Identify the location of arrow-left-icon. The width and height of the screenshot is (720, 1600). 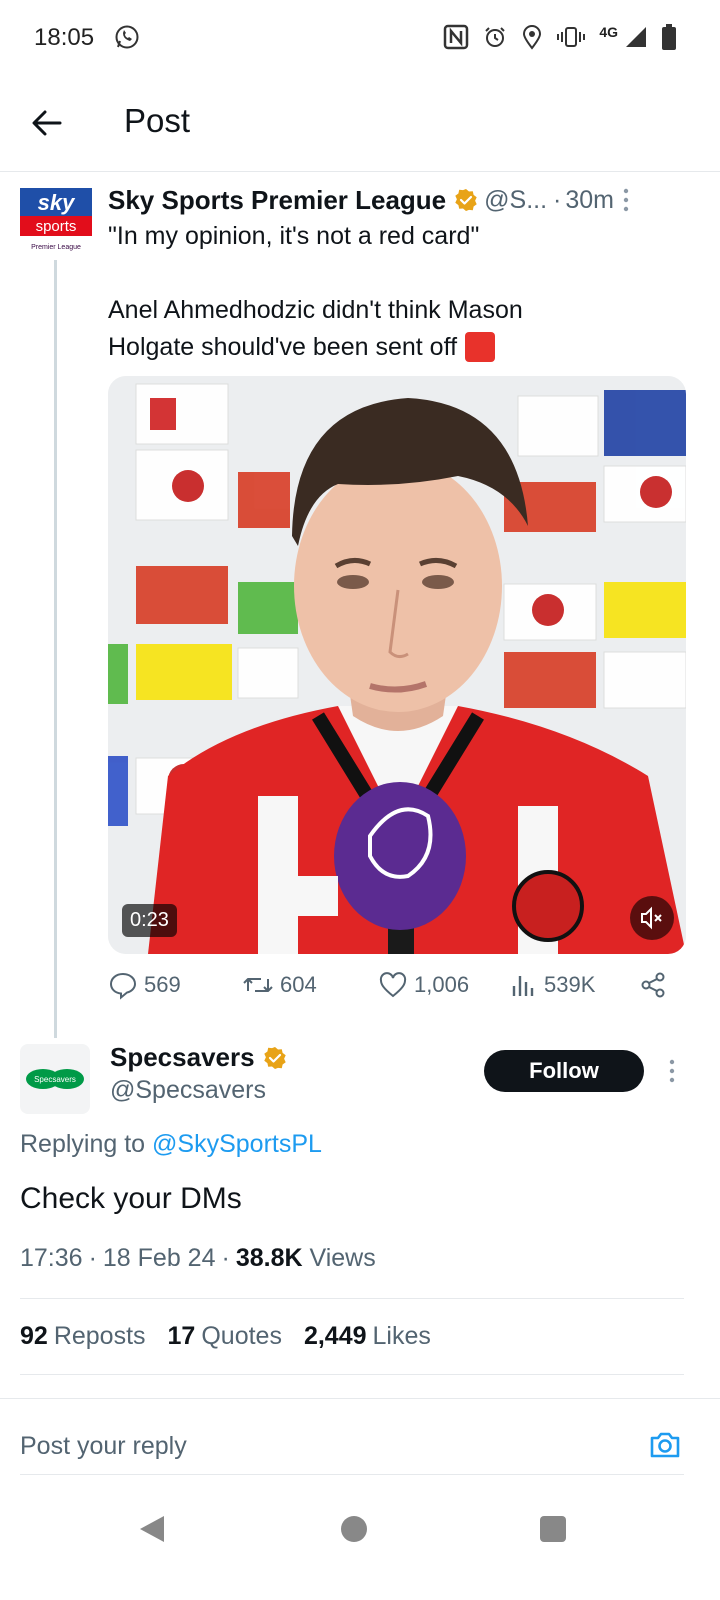
(47, 123).